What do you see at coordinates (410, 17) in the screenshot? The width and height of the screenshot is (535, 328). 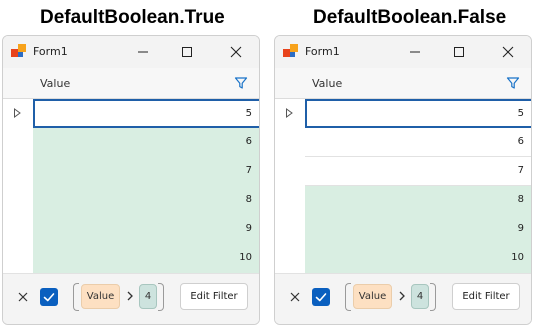 I see `panel-caption: DefaultBoolean.False` at bounding box center [410, 17].